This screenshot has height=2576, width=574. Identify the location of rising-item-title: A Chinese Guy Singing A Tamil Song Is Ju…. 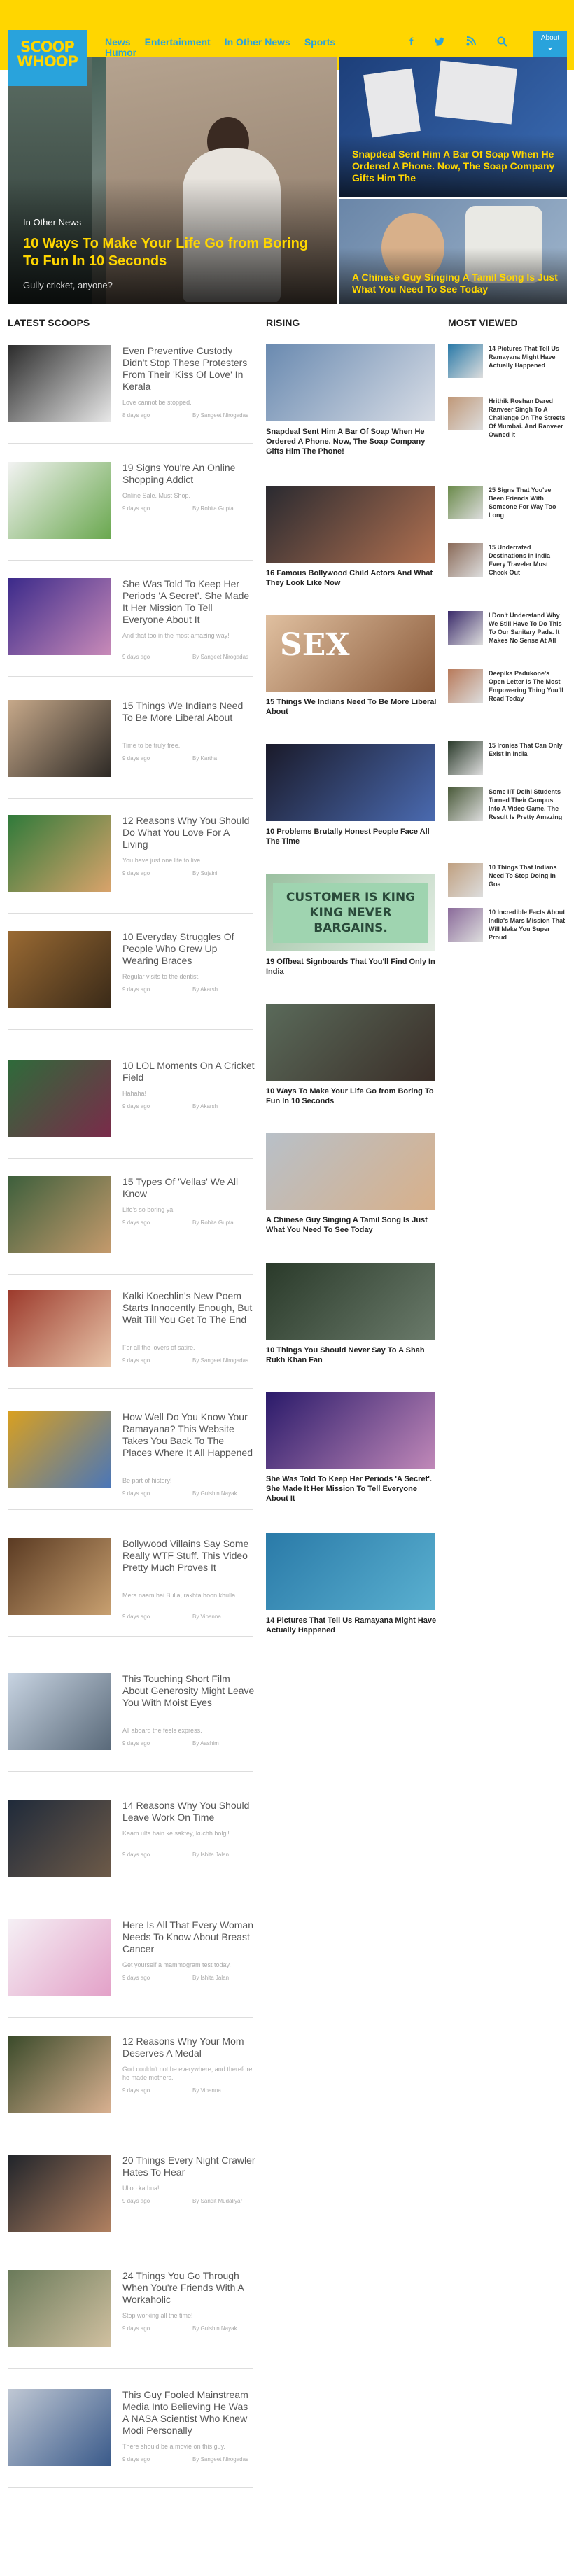
(353, 1225).